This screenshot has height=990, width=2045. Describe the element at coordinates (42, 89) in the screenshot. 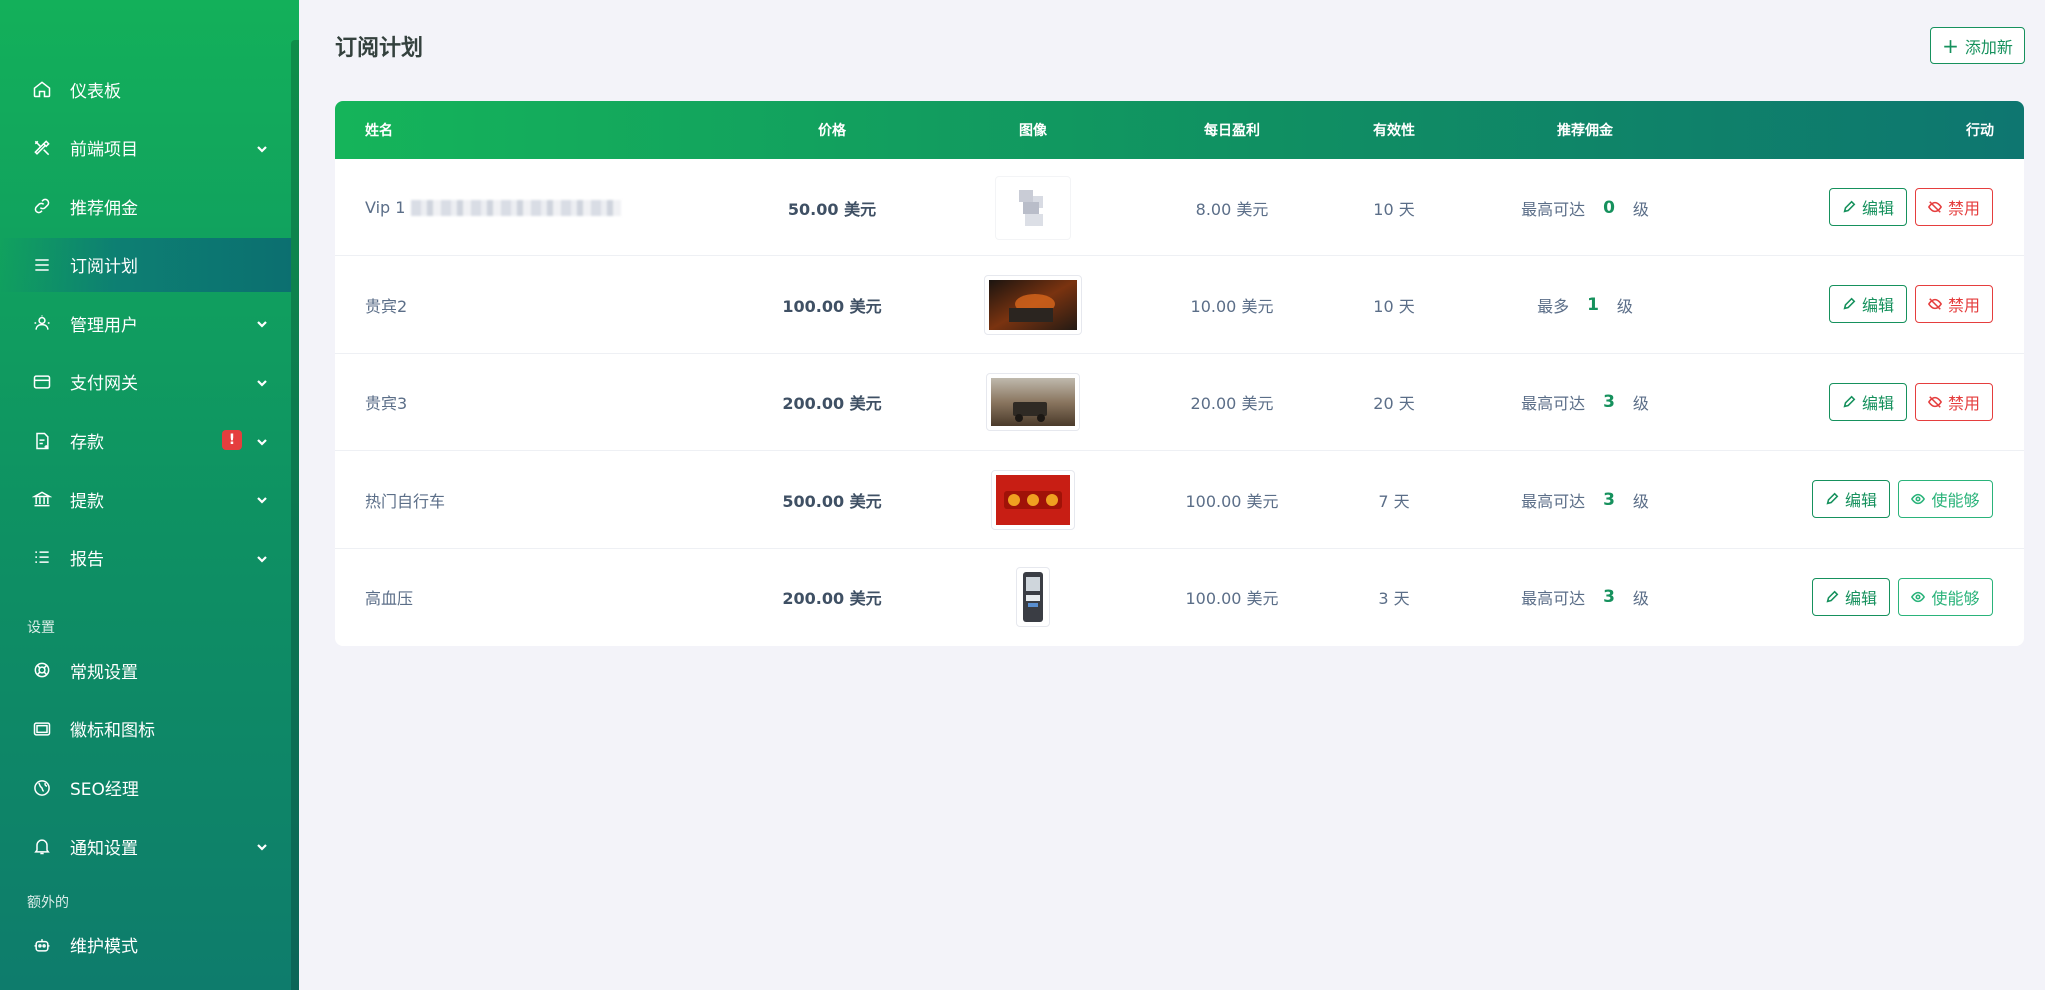

I see `home-icon` at that location.